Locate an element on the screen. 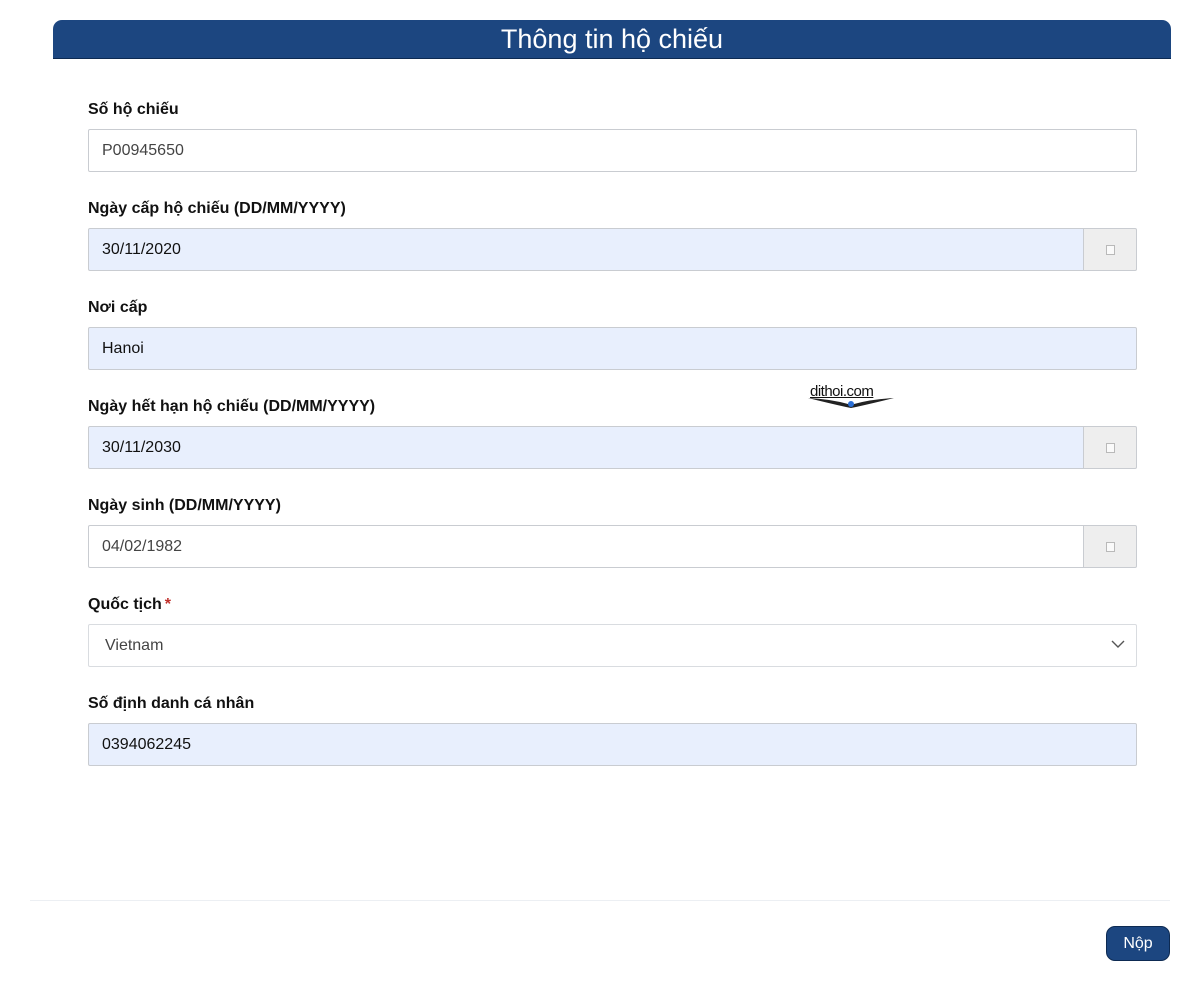  date-of-birth-input: 04/02/1982 is located at coordinates (586, 546).